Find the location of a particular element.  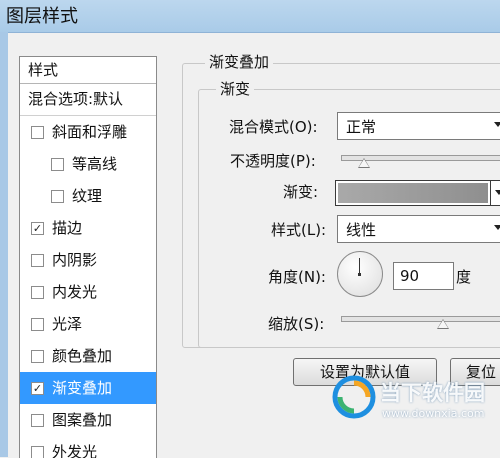

blend-mode-select: 正常 is located at coordinates (418, 126).